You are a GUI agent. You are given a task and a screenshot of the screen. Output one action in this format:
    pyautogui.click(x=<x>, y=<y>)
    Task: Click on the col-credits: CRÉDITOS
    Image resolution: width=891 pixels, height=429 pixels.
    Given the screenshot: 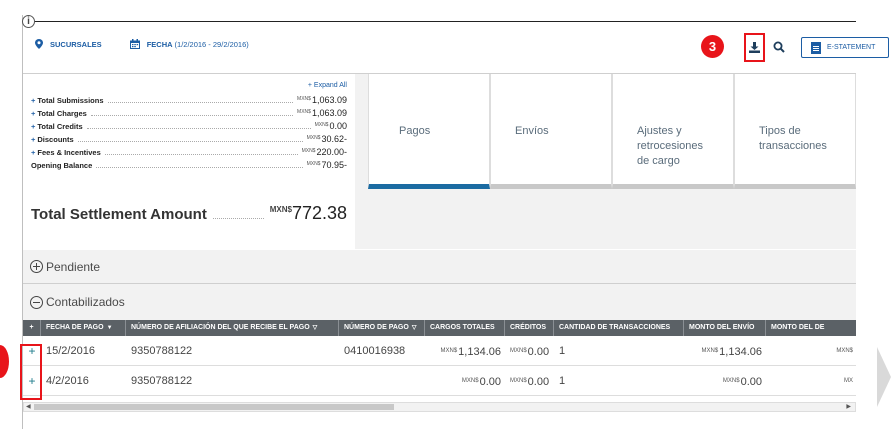 What is the action you would take?
    pyautogui.click(x=529, y=328)
    